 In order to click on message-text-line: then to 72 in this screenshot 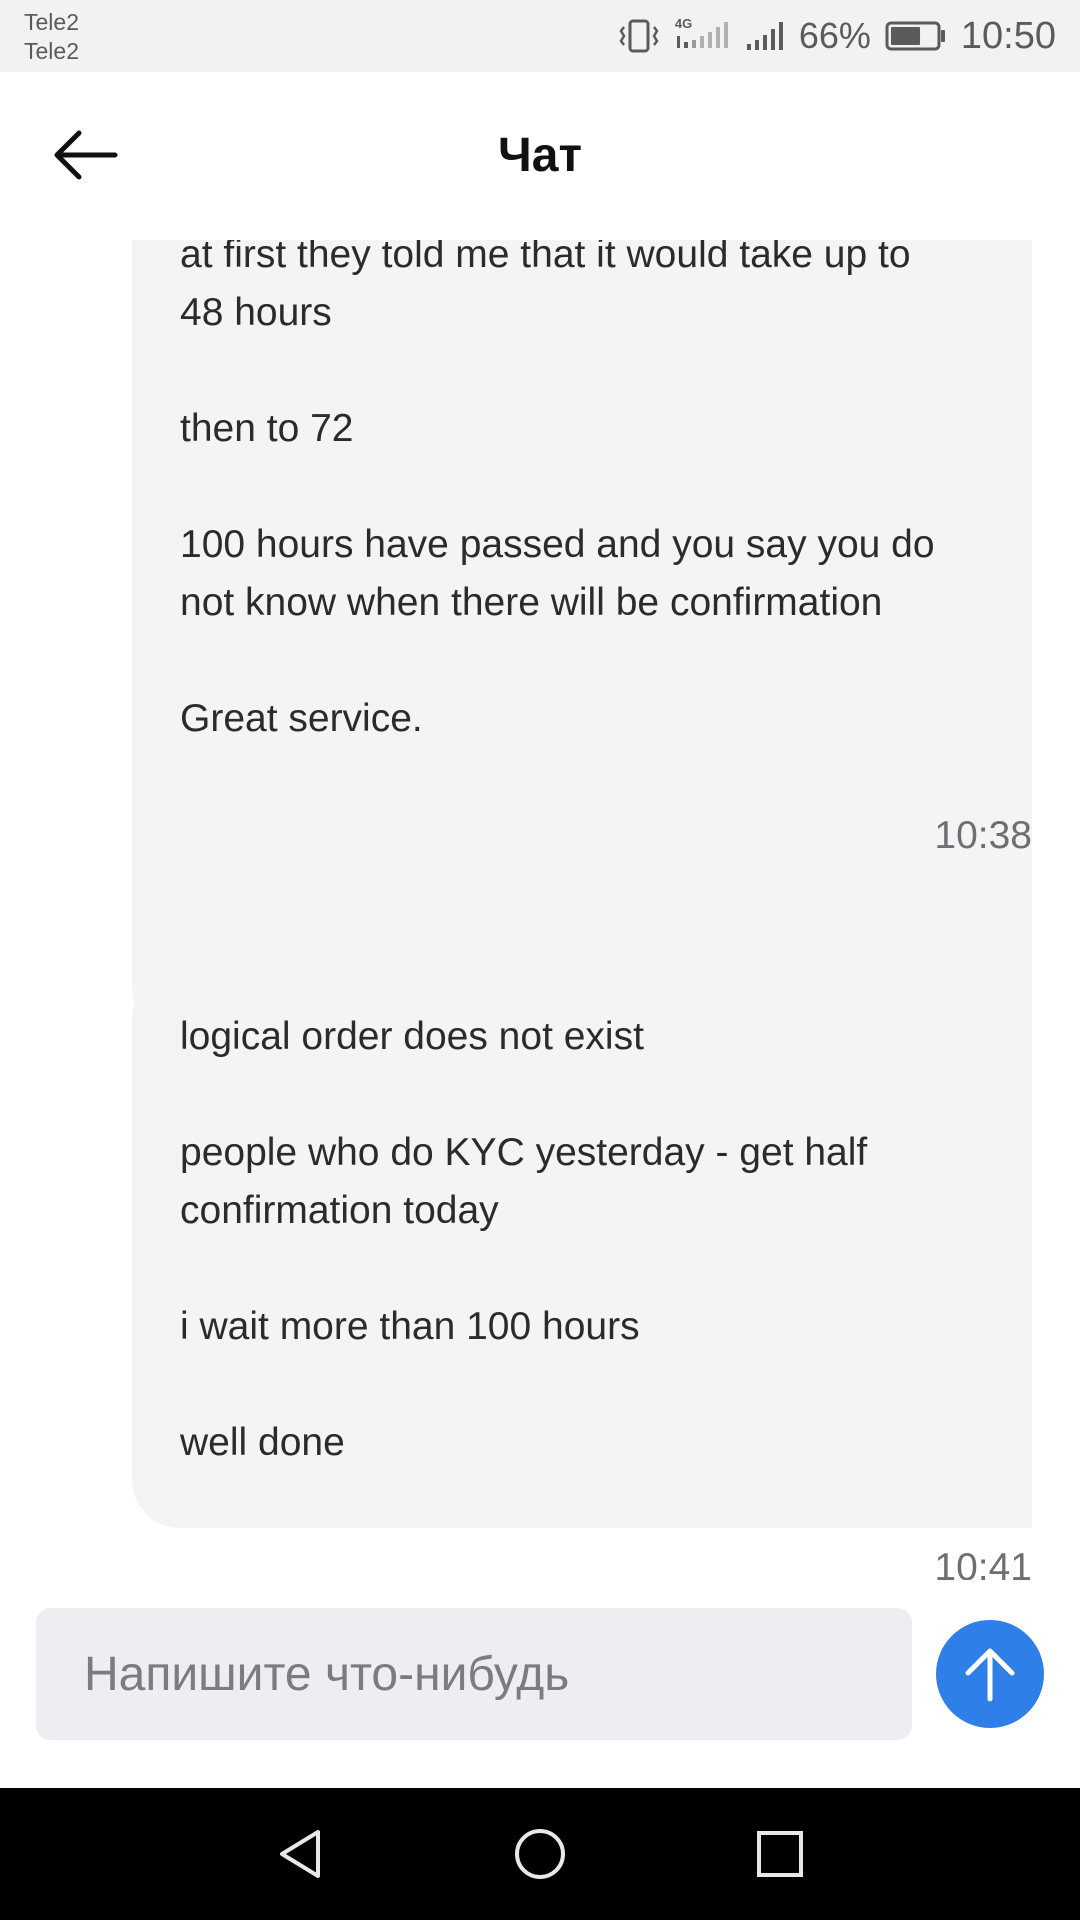, I will do `click(267, 428)`.